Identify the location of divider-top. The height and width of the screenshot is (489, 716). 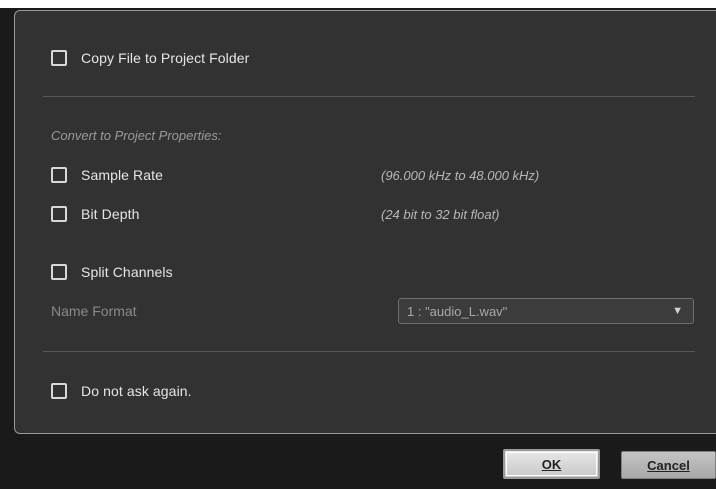
(369, 96).